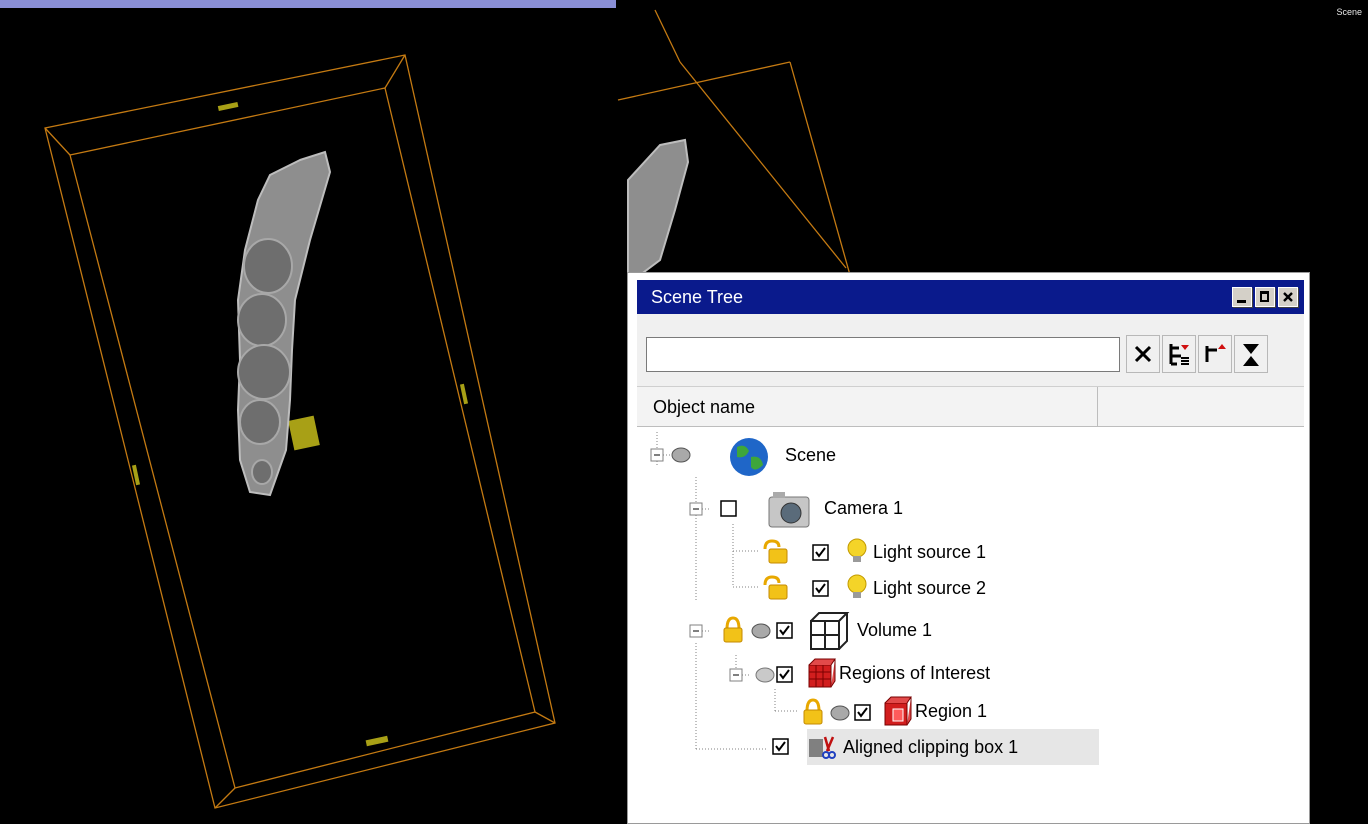  I want to click on roi-cube-icon, so click(822, 673).